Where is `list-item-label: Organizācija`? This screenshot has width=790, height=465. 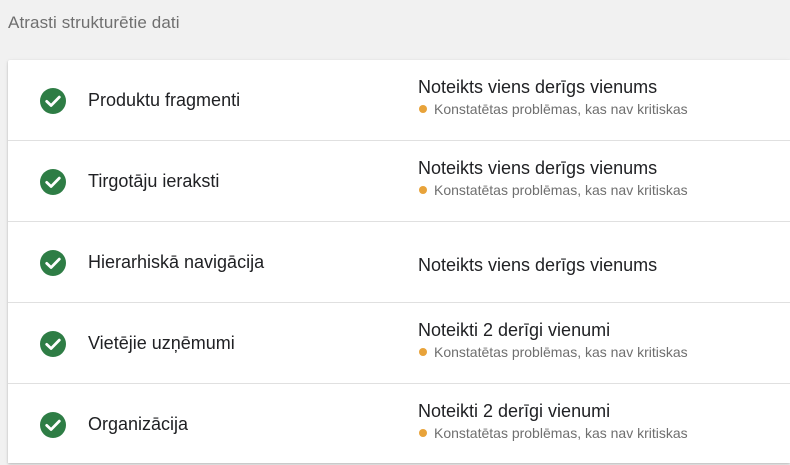 list-item-label: Organizācija is located at coordinates (138, 424).